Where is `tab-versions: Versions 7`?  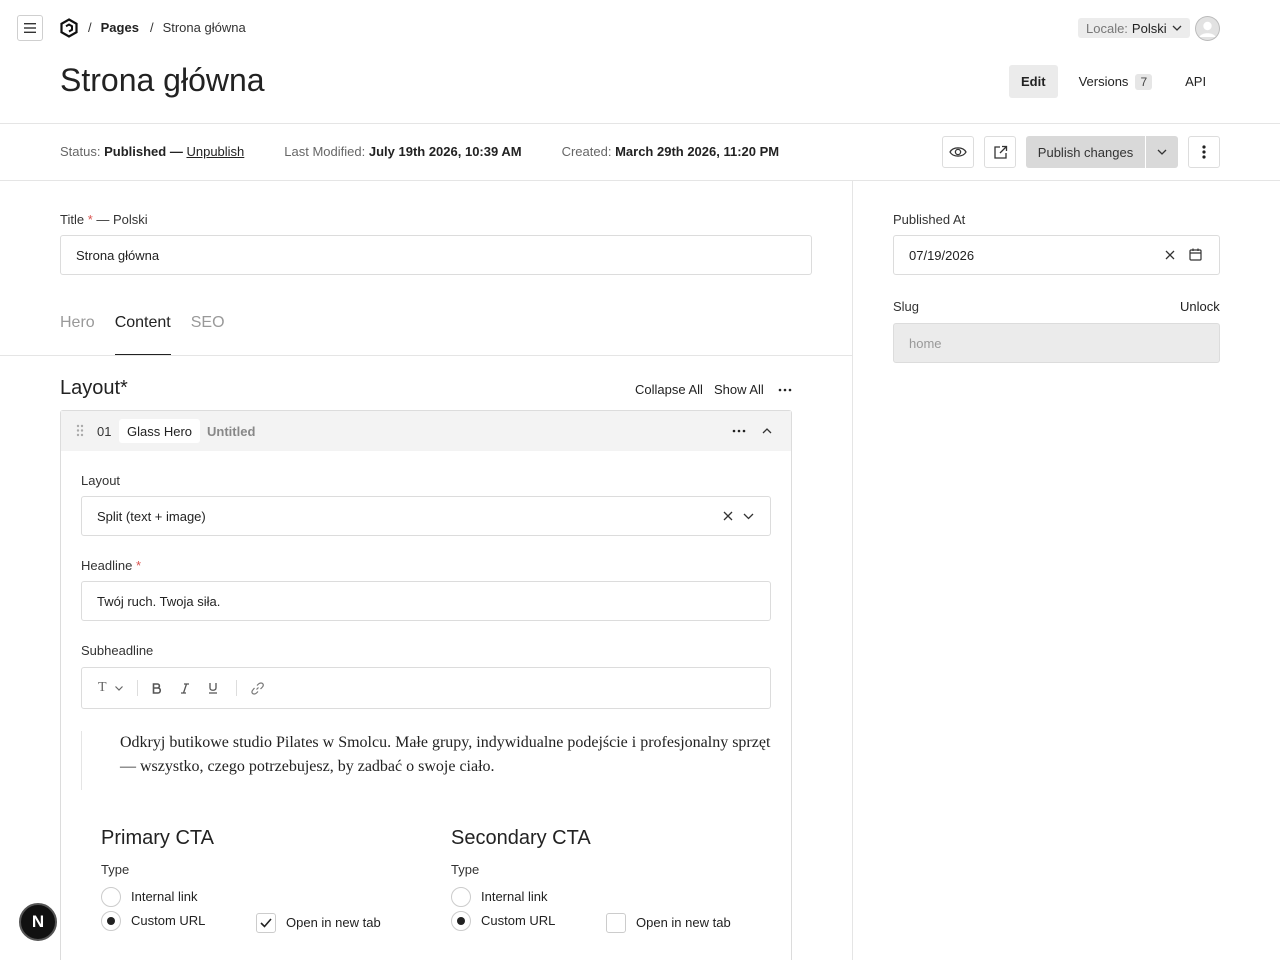
tab-versions: Versions 7 is located at coordinates (1116, 81).